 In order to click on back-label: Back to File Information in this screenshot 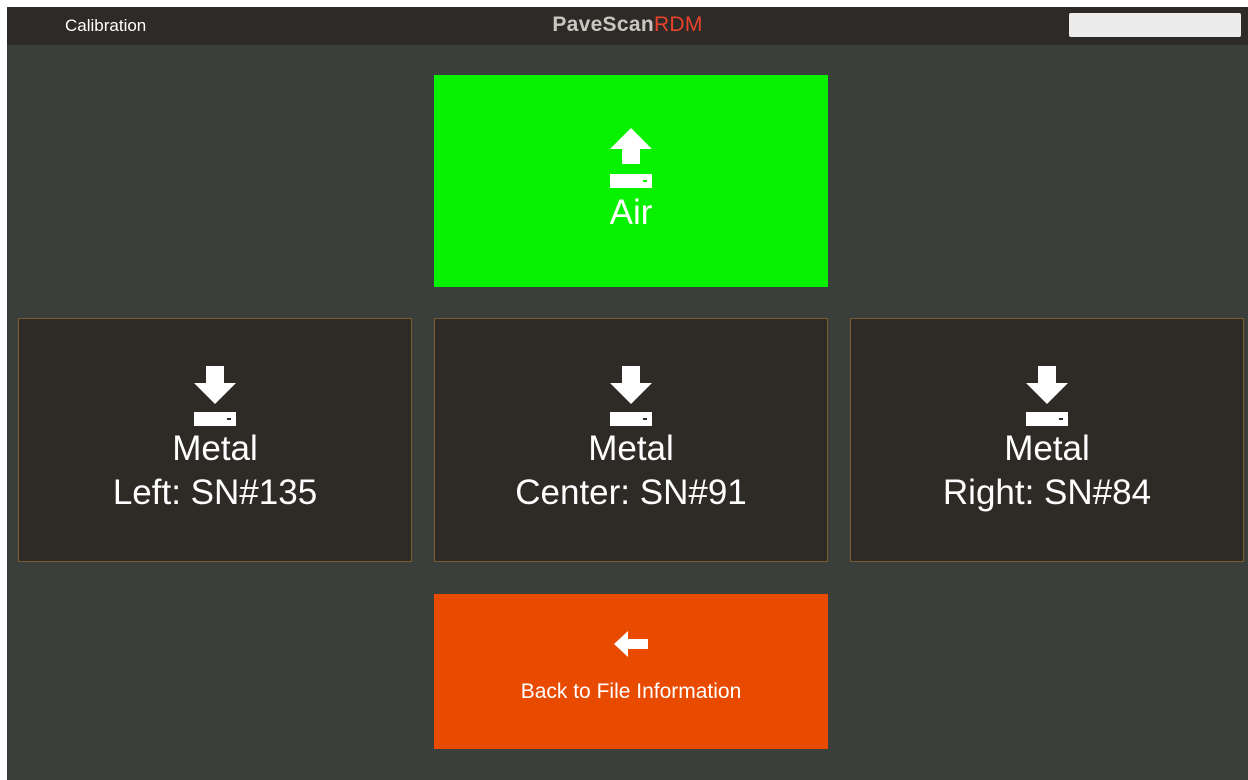, I will do `click(631, 691)`.